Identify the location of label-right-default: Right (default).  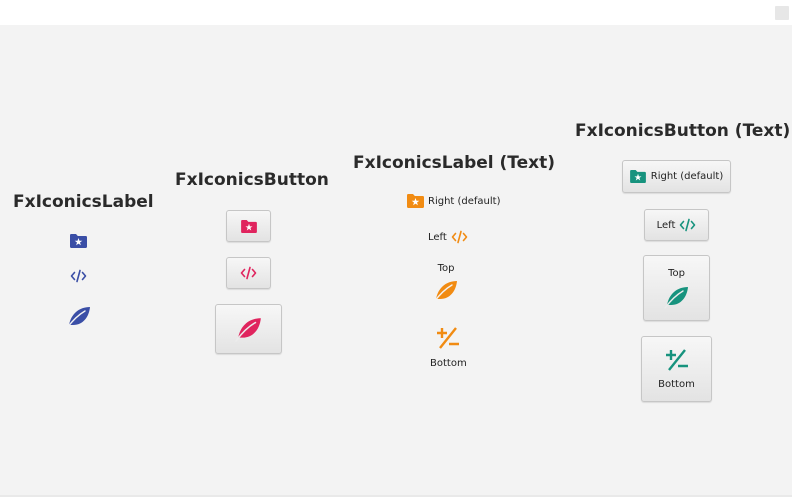
(454, 201).